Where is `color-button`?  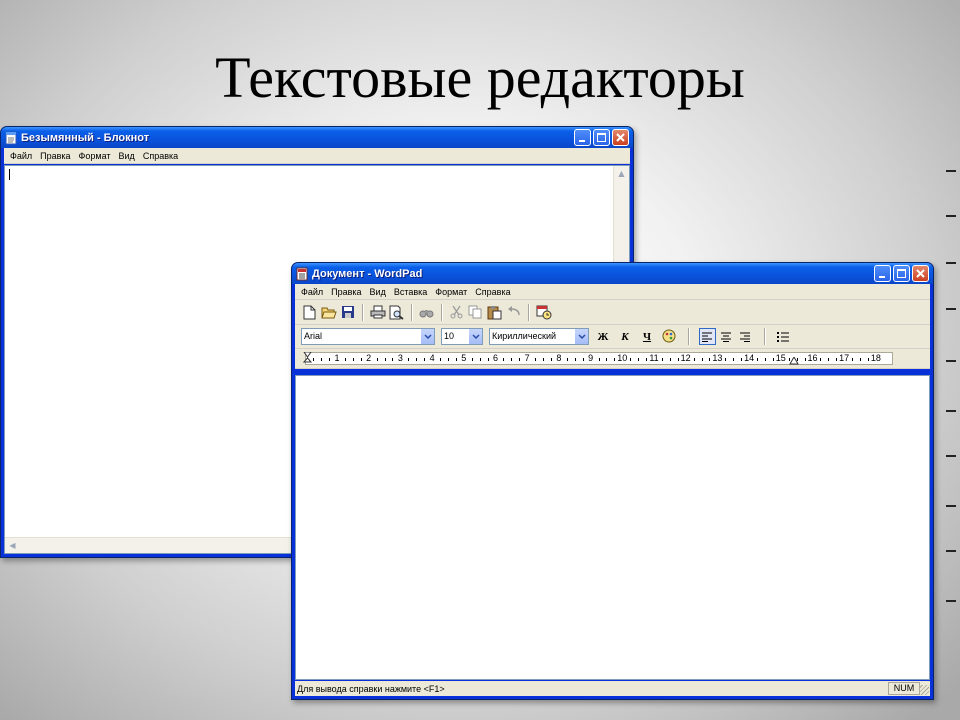
color-button is located at coordinates (669, 336).